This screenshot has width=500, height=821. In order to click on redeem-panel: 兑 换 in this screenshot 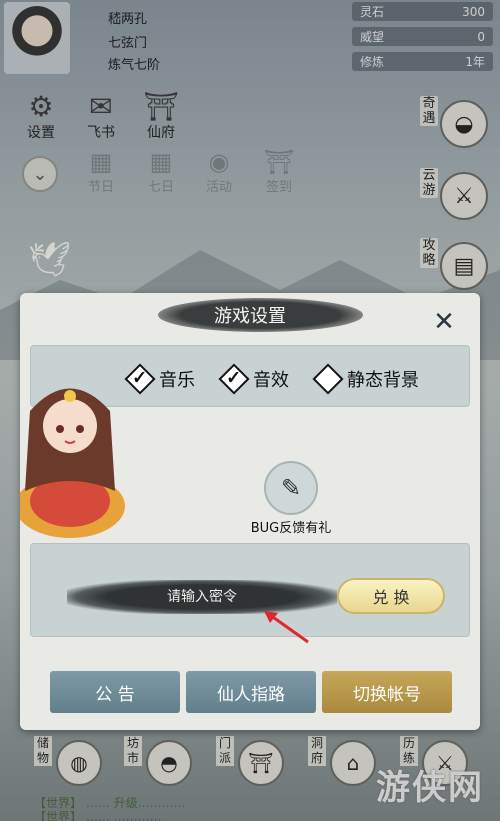, I will do `click(250, 590)`.